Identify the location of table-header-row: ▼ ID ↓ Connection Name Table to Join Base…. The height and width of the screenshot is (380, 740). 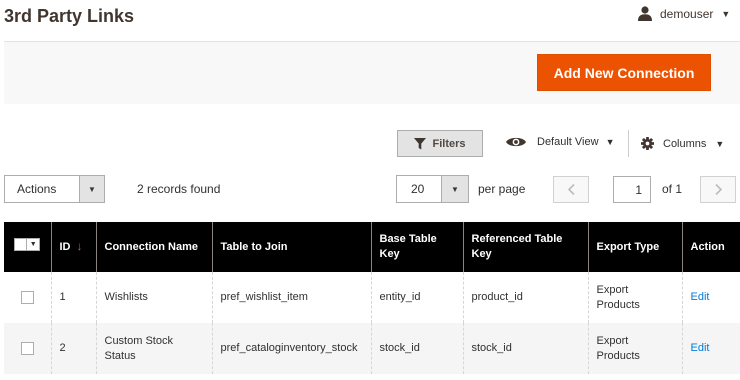
(372, 247).